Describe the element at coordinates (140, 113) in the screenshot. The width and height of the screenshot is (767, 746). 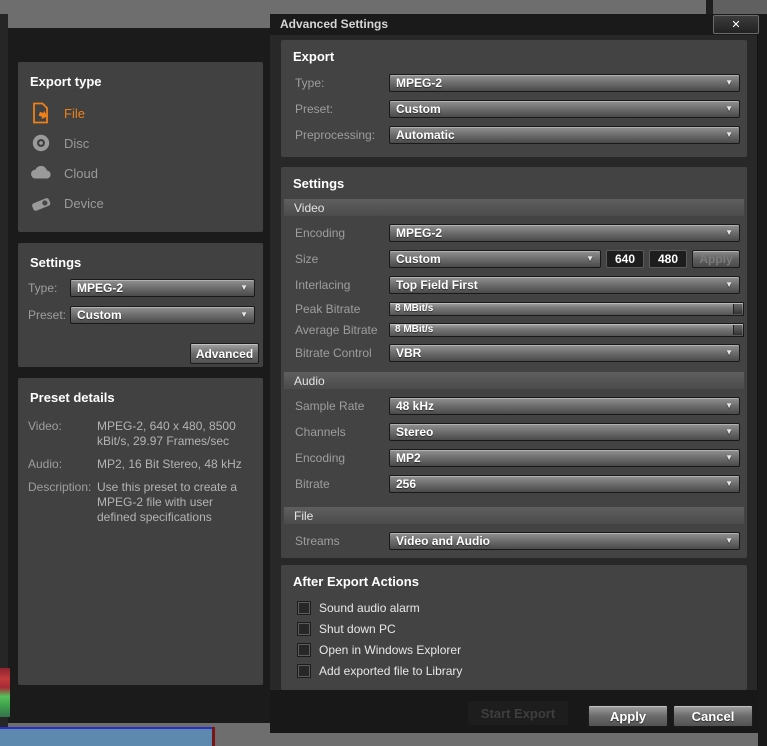
I see `export-type-item-file: File` at that location.